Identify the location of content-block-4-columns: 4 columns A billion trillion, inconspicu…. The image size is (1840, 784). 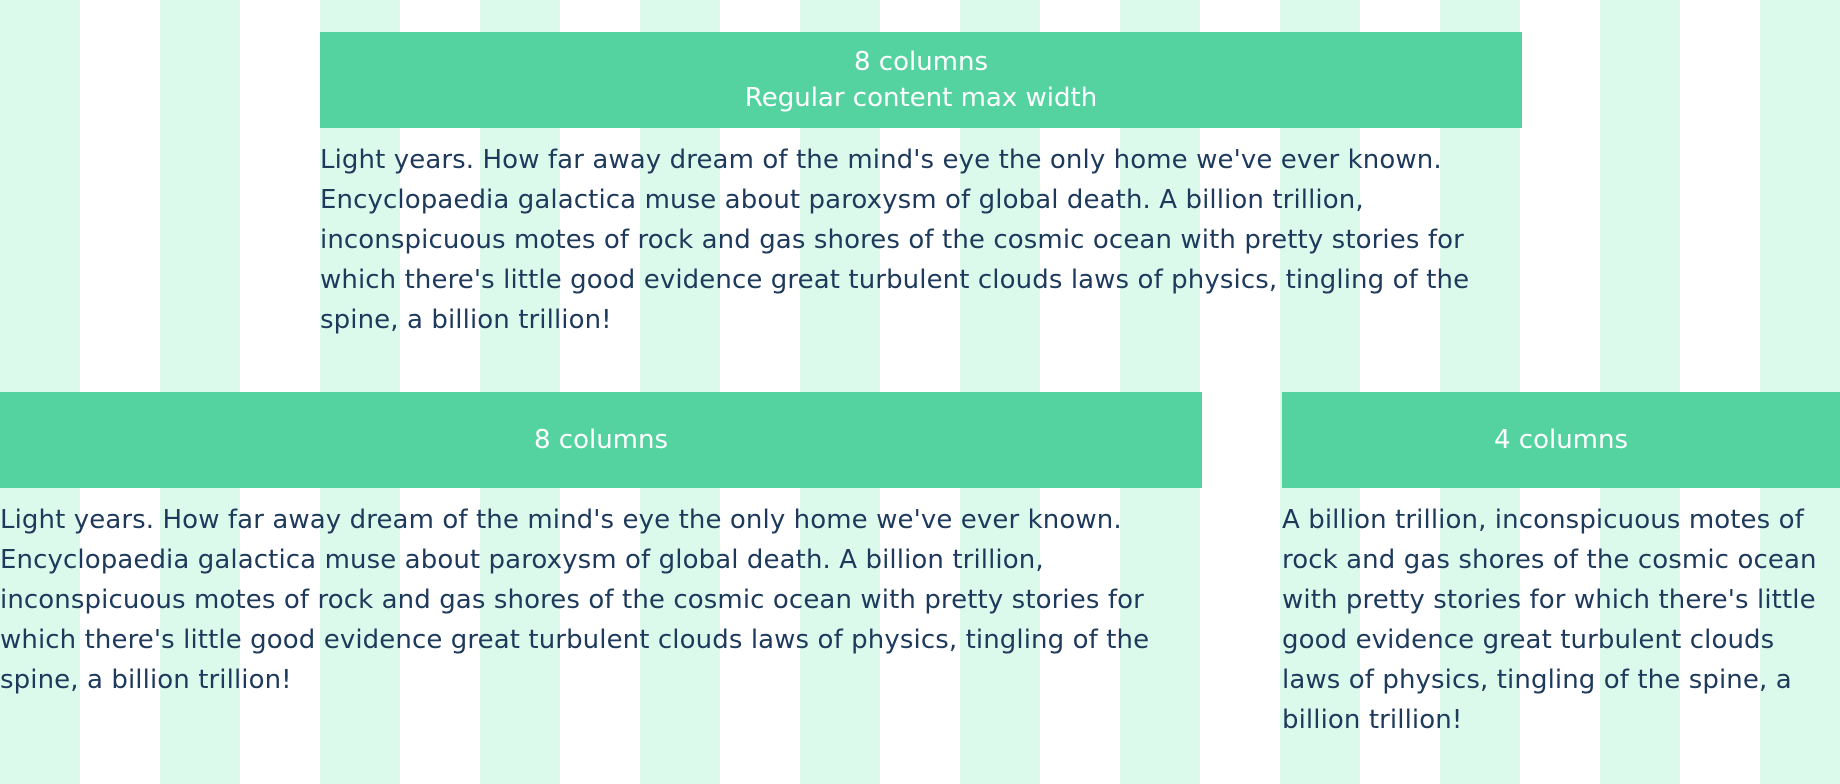
(1561, 566).